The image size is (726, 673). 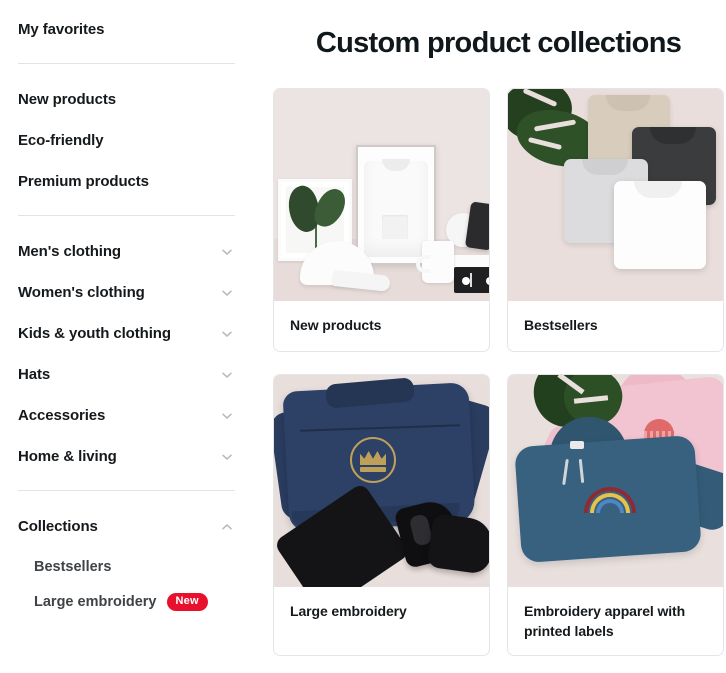 What do you see at coordinates (126, 457) in the screenshot?
I see `sidebar-item-home-living: Home & living` at bounding box center [126, 457].